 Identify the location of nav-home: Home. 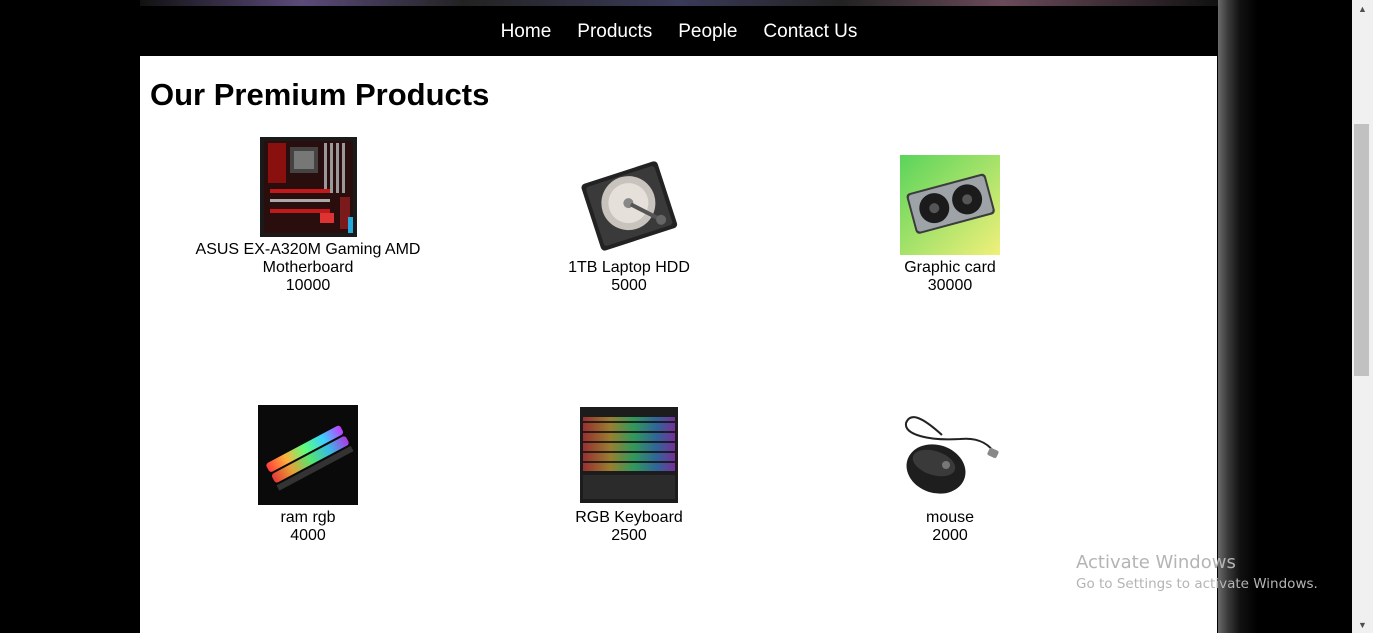
(526, 31).